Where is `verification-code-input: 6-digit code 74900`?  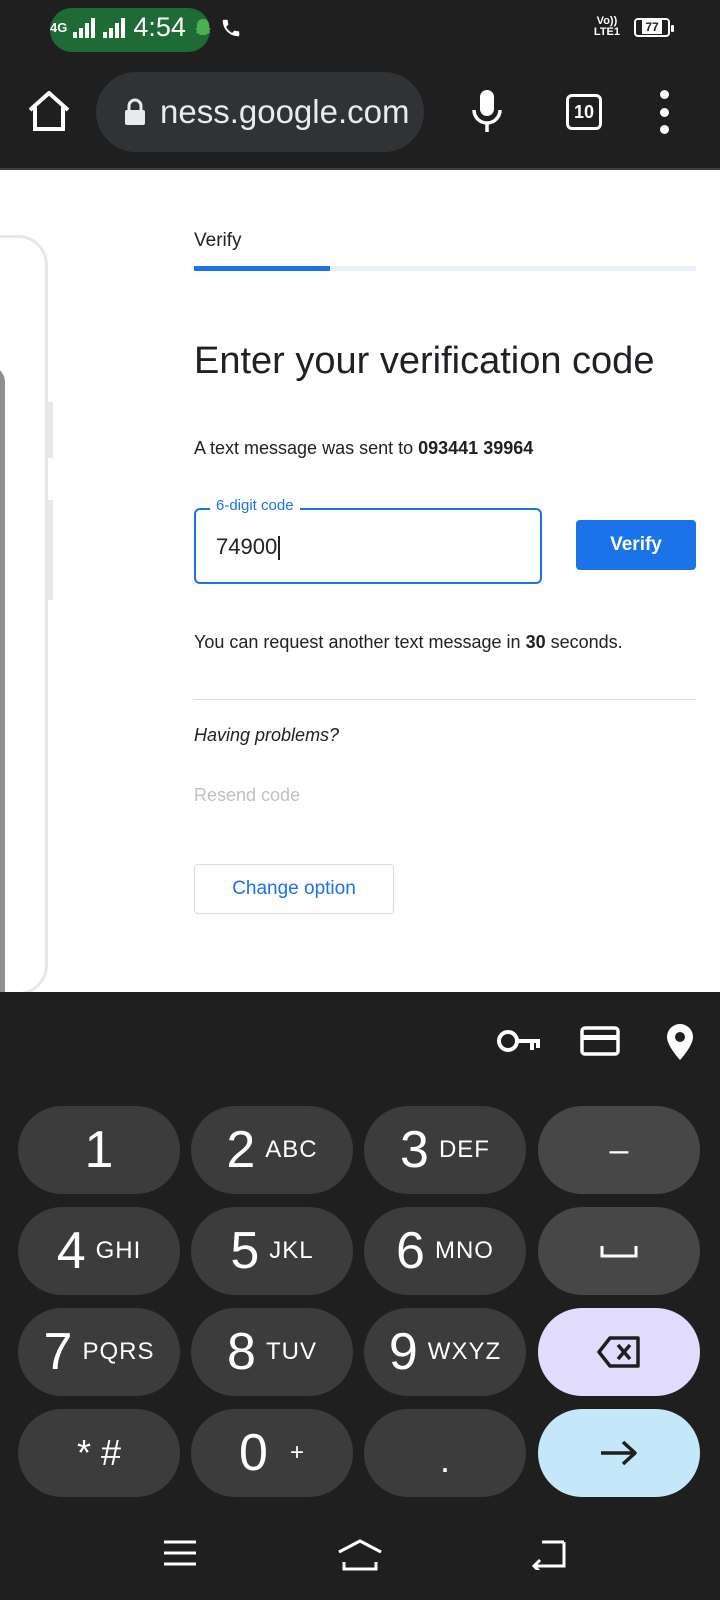 verification-code-input: 6-digit code 74900 is located at coordinates (368, 540).